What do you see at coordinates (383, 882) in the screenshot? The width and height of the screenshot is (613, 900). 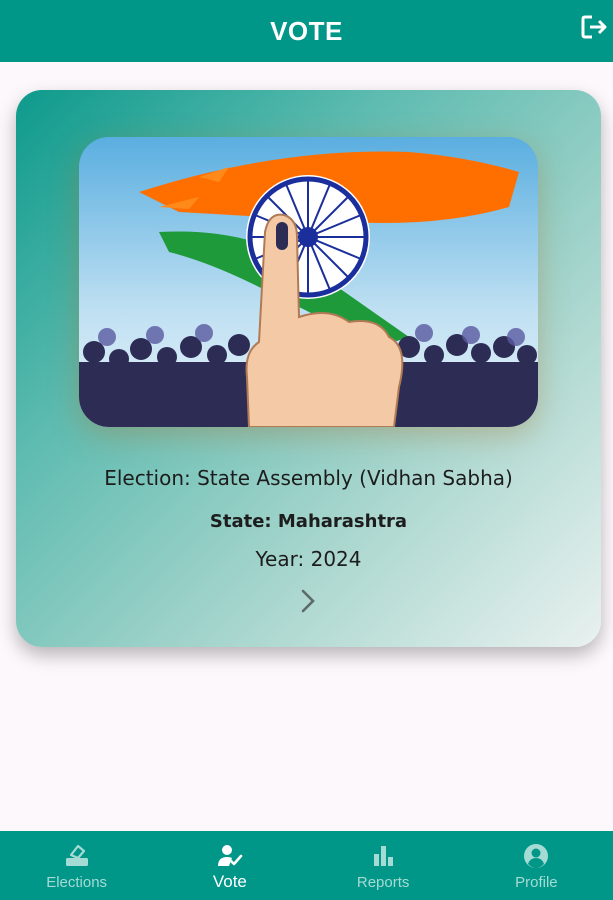 I see `nav-reports-label: Reports` at bounding box center [383, 882].